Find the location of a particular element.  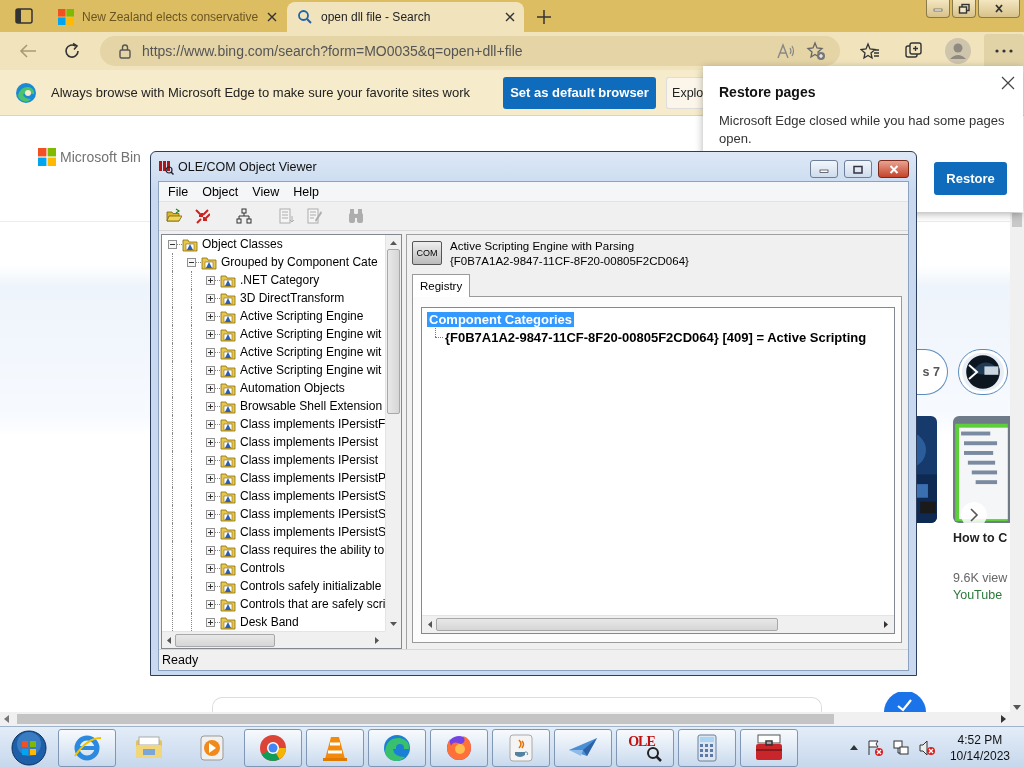

video-title: How to C is located at coordinates (981, 538).